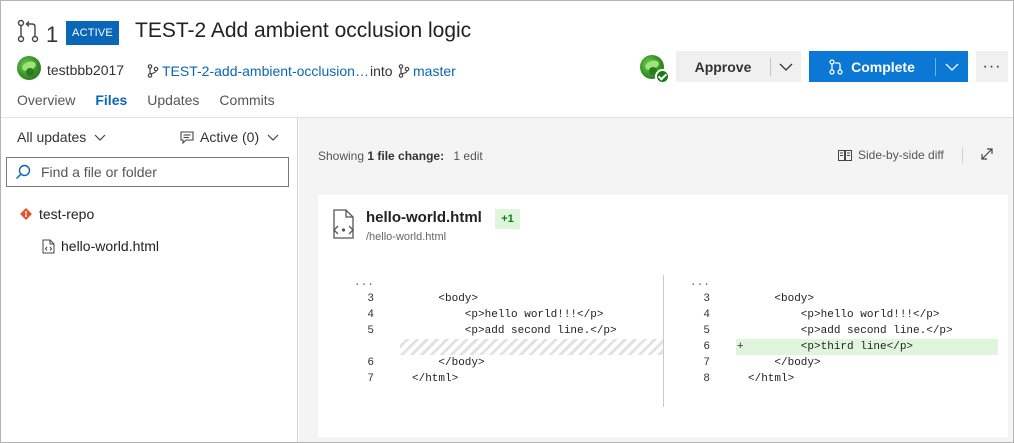  I want to click on approve-button: Approve, so click(738, 66).